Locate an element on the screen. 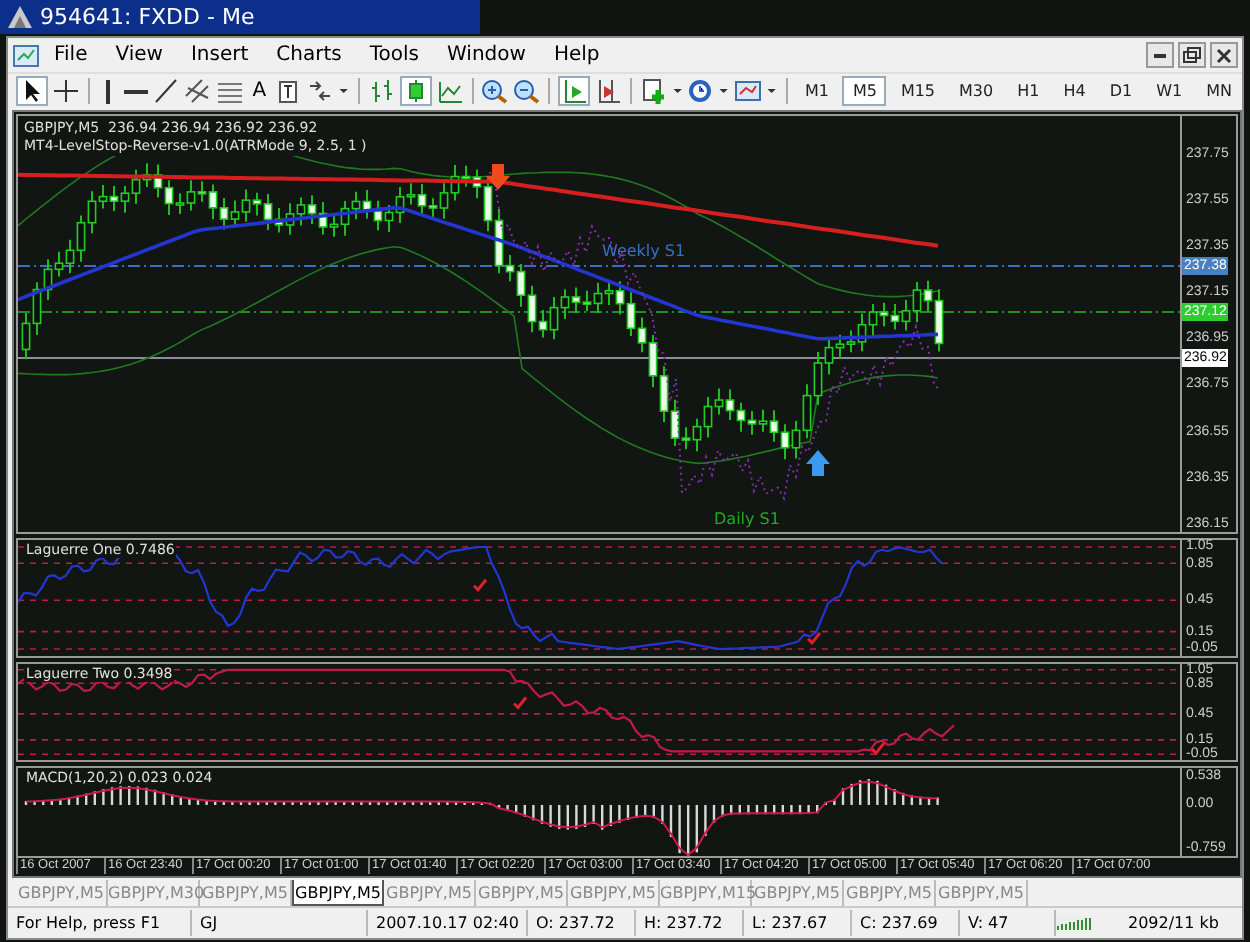 Image resolution: width=1250 pixels, height=942 pixels. menu-item: View is located at coordinates (139, 55).